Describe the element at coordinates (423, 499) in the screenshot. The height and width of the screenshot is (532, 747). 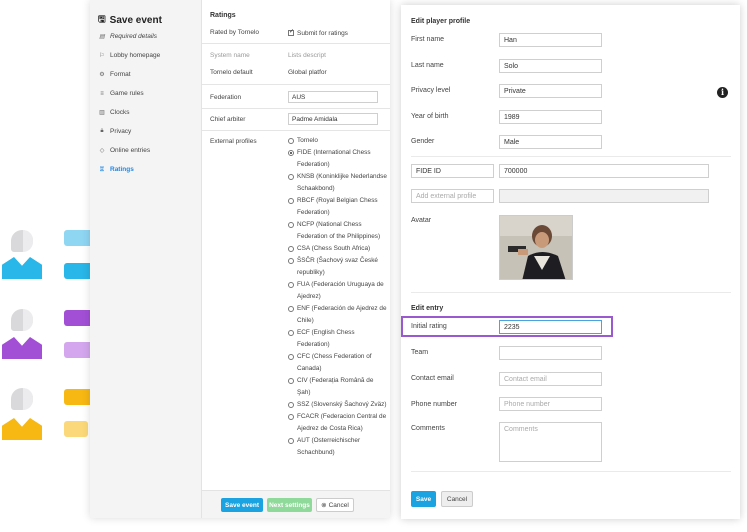
I see `save-button: Save` at that location.